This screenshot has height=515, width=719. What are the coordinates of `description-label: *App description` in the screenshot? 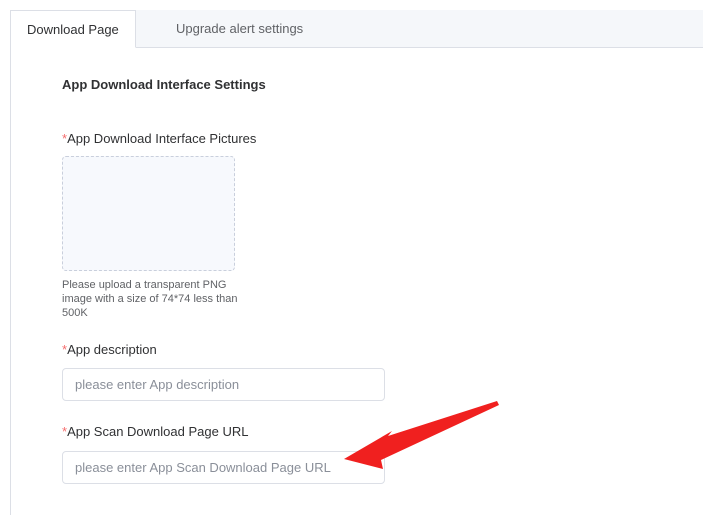 It's located at (109, 349).